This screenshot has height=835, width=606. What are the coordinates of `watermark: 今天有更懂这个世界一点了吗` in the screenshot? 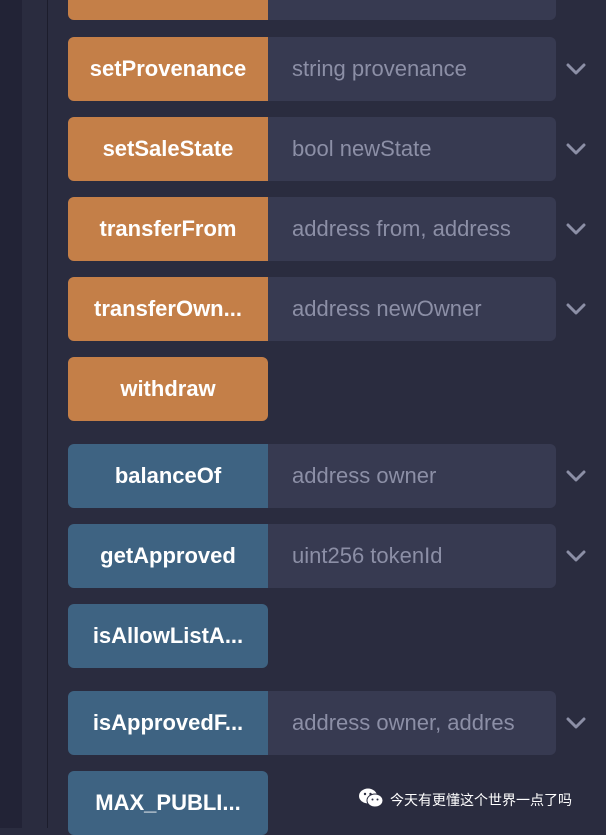 It's located at (465, 800).